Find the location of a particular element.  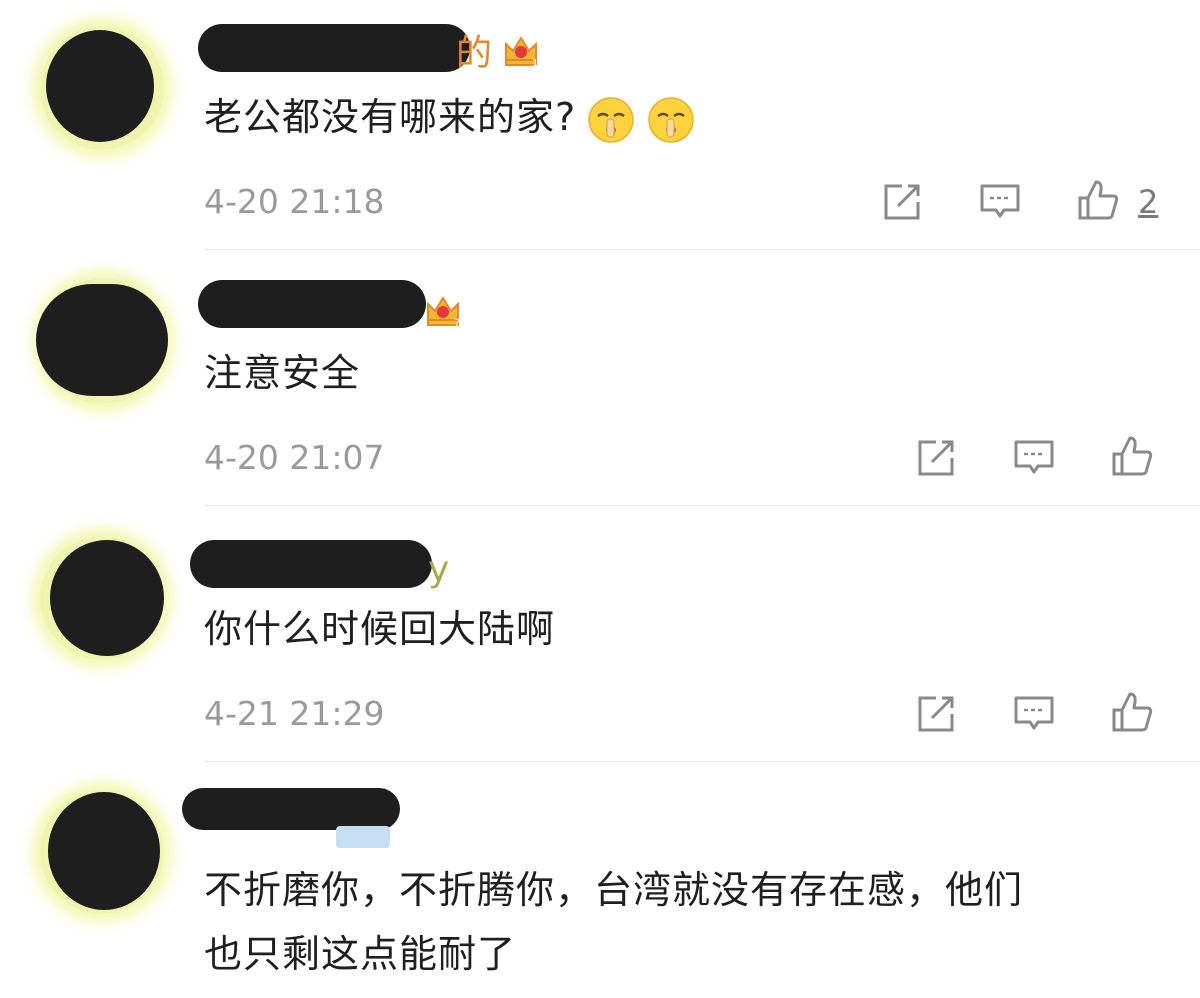

username: y is located at coordinates (325, 565).